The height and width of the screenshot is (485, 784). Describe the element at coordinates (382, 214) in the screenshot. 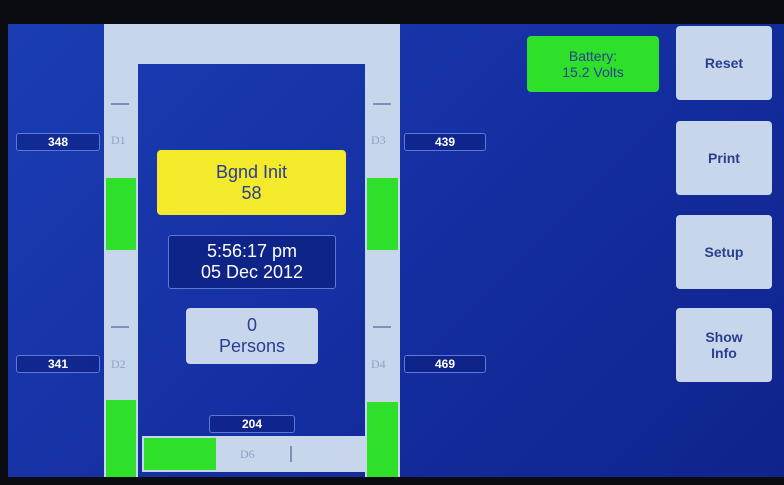

I see `d3-active-bar` at that location.